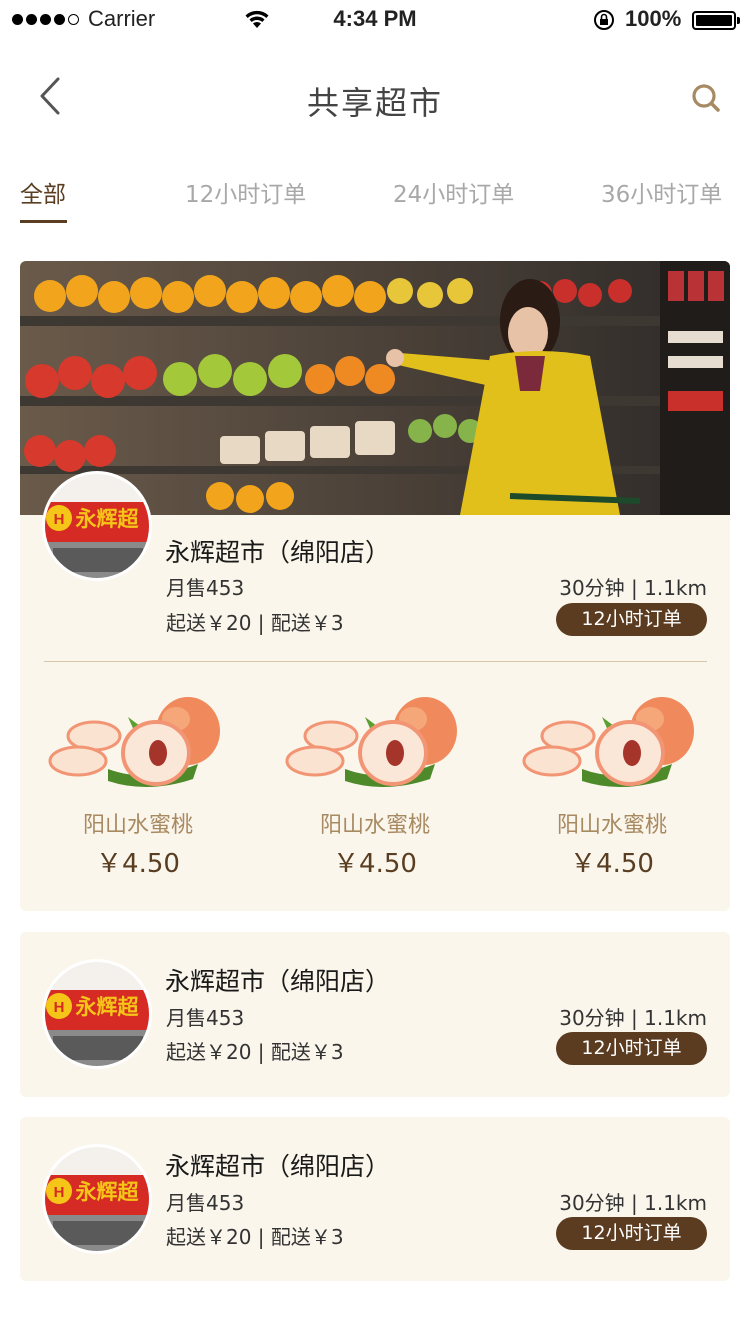 This screenshot has height=1333, width=750. What do you see at coordinates (453, 192) in the screenshot?
I see `tab-24h-orders: 24小时订单` at bounding box center [453, 192].